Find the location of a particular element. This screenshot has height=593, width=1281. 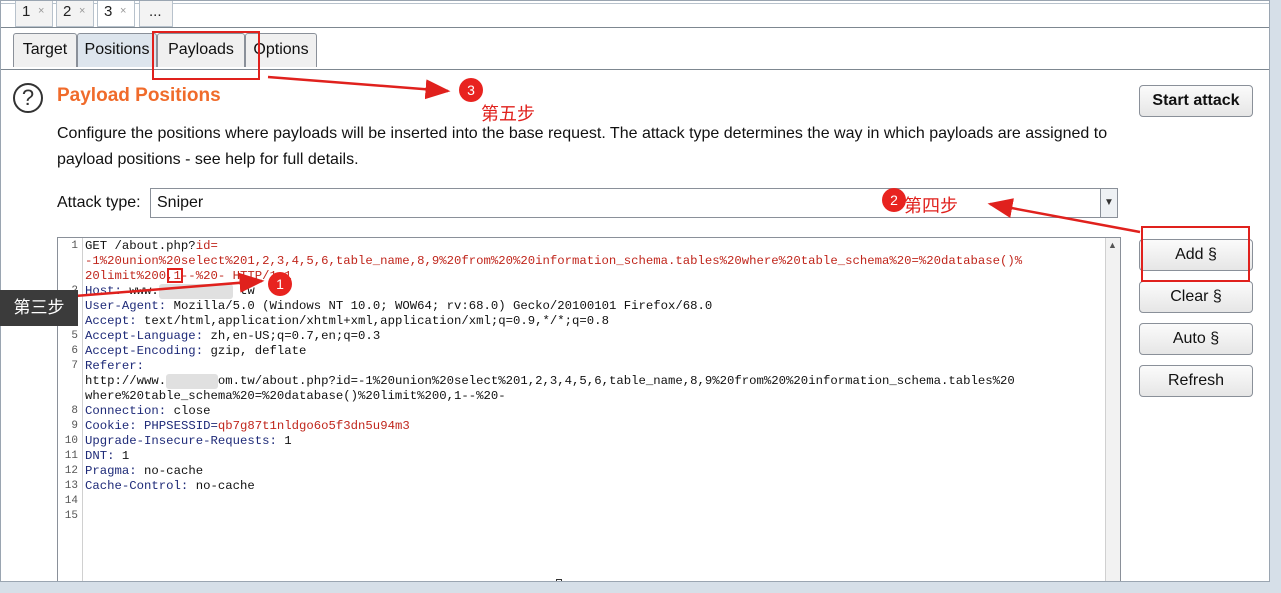

step3-label: 第五步 is located at coordinates (508, 114).